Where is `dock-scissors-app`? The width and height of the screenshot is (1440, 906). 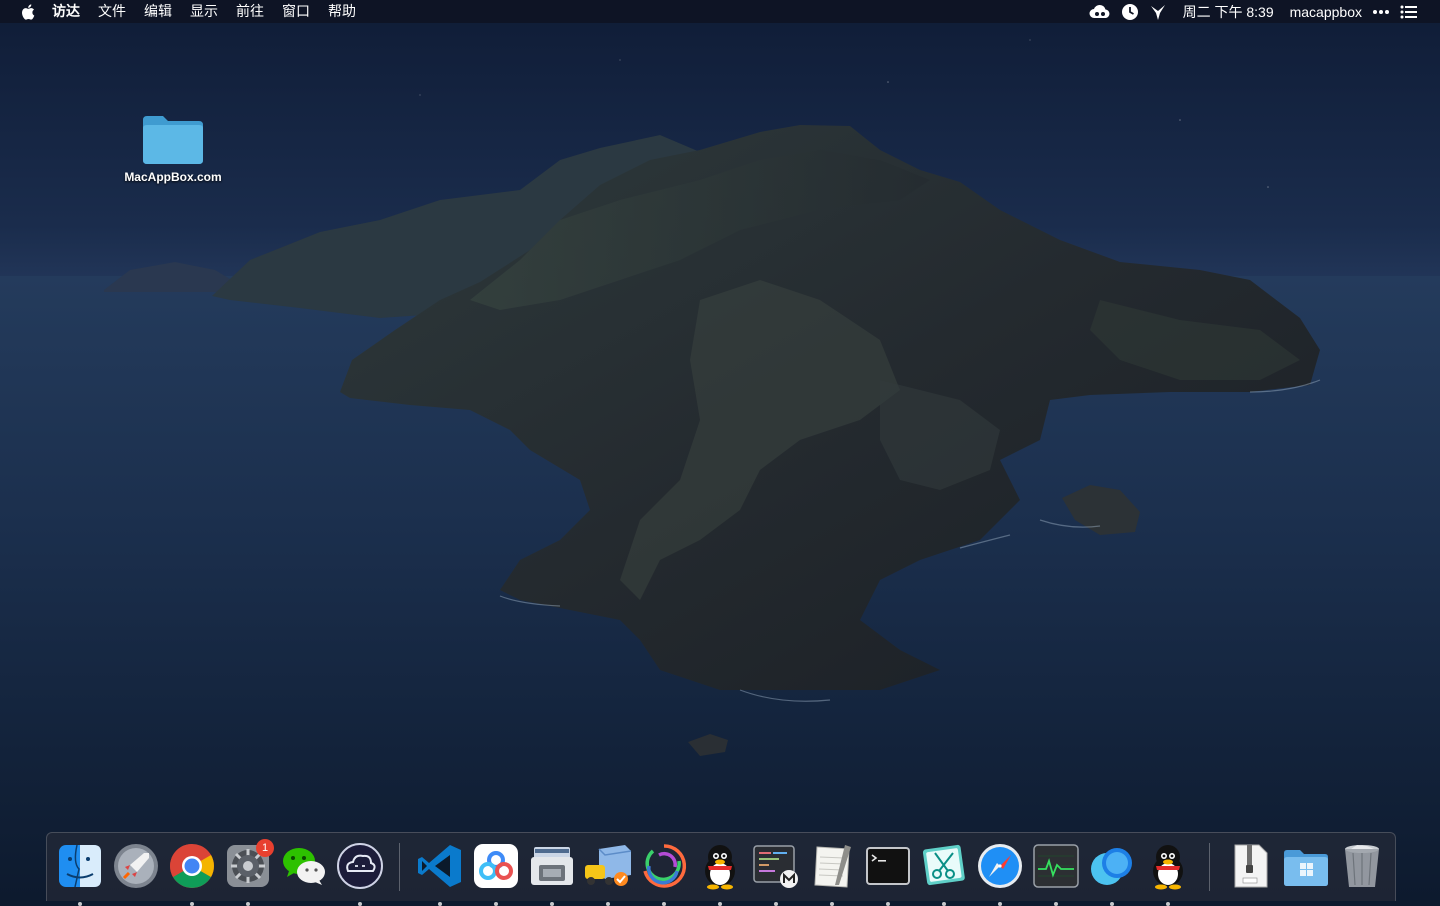 dock-scissors-app is located at coordinates (944, 873).